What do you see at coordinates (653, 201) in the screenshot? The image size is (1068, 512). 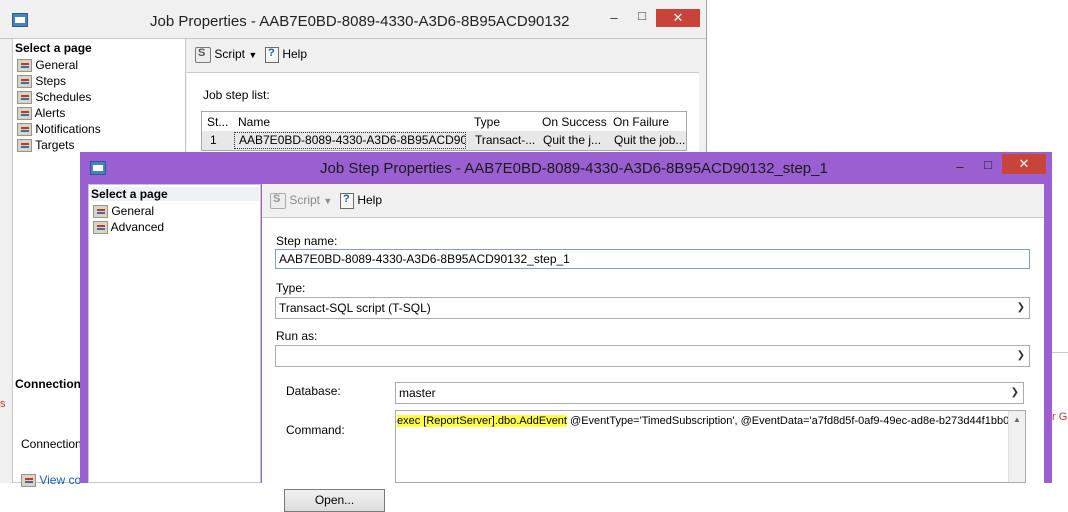 I see `step-toolbar: Script ▼ Help` at bounding box center [653, 201].